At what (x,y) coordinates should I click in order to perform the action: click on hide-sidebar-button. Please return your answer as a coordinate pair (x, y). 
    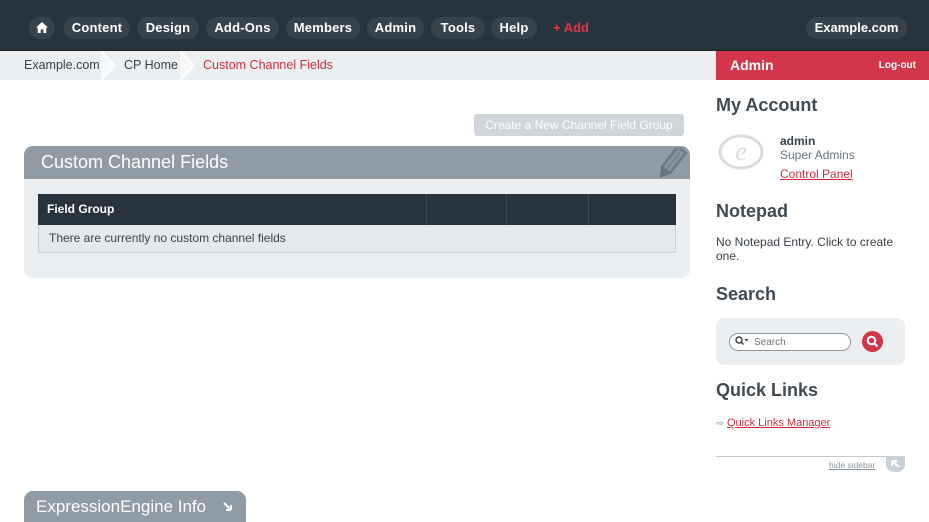
    Looking at the image, I should click on (895, 464).